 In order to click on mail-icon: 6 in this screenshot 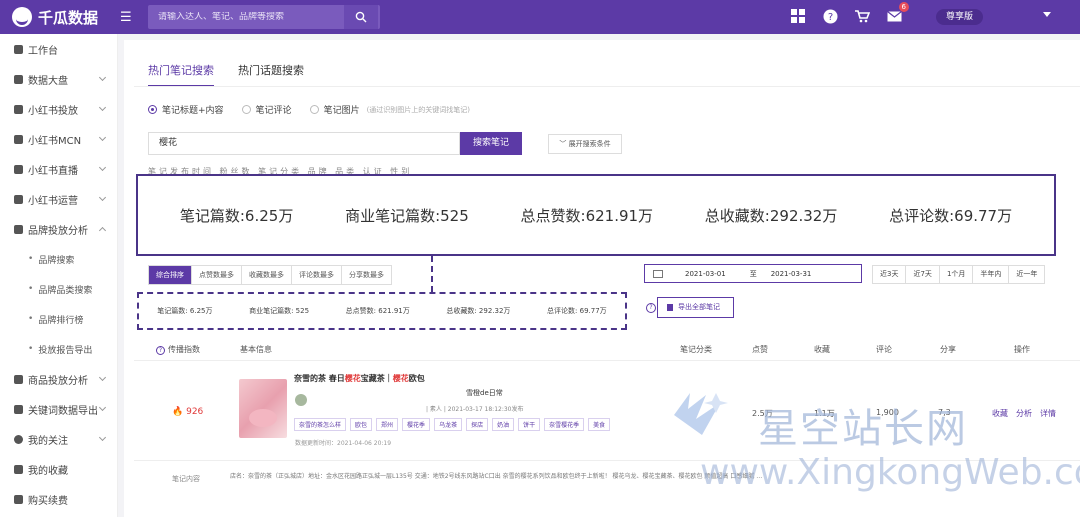, I will do `click(897, 13)`.